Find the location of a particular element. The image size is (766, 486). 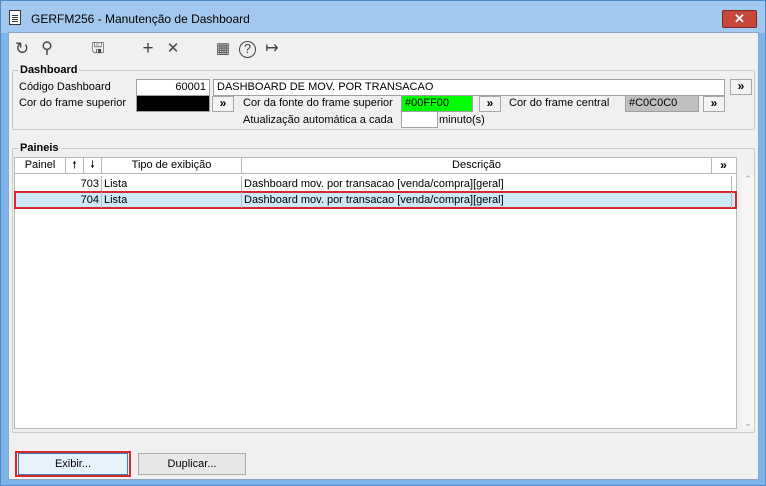

dashboard-group-title: Dashboard is located at coordinates (49, 70).